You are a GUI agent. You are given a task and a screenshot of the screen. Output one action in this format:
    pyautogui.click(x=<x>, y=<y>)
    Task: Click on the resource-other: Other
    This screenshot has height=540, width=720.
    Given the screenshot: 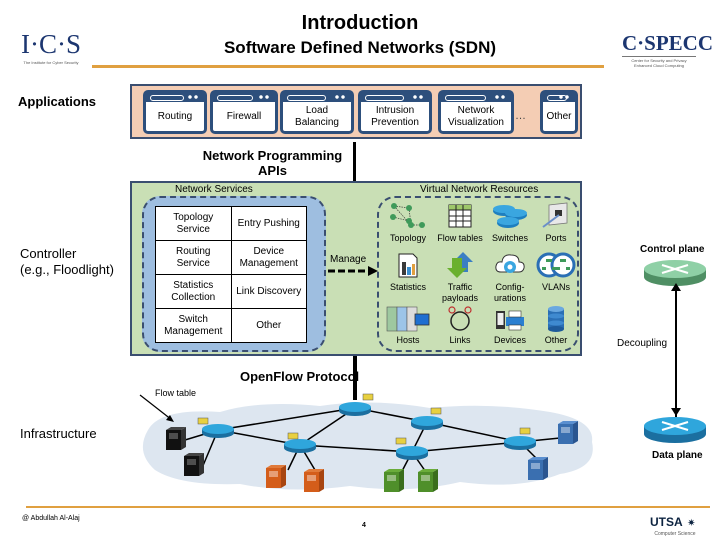 What is the action you would take?
    pyautogui.click(x=556, y=325)
    